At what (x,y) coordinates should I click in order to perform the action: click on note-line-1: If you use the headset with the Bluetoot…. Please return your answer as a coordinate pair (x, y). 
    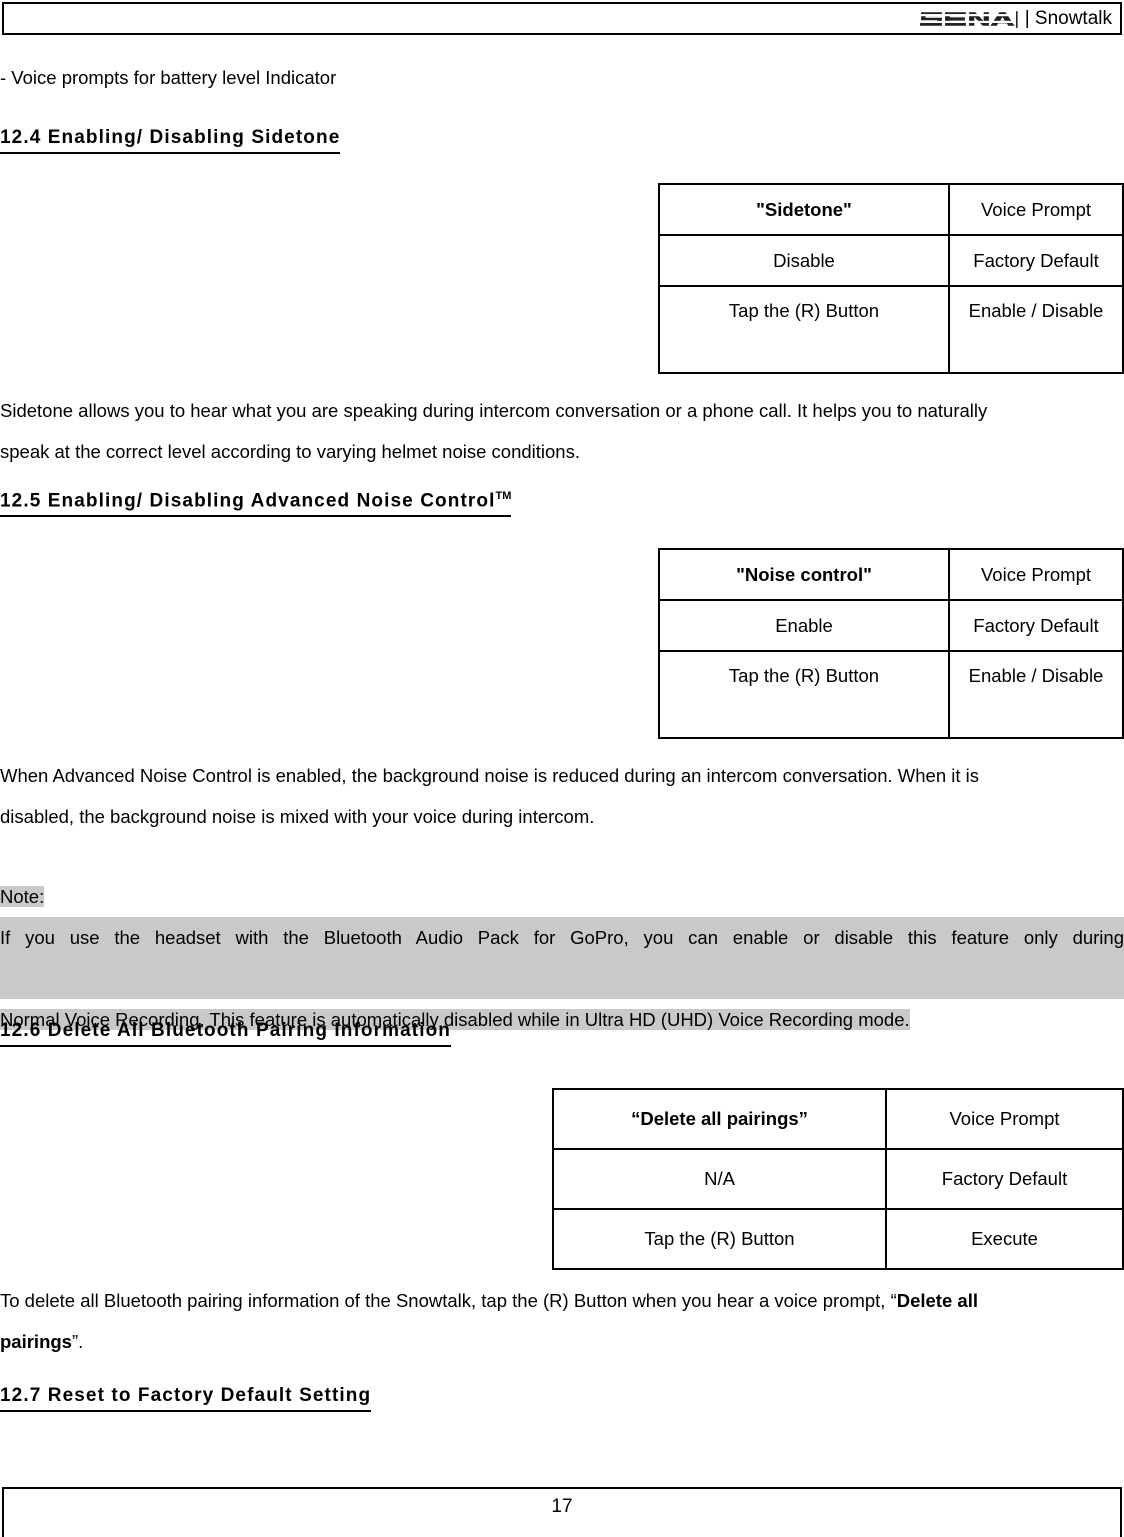
    Looking at the image, I should click on (562, 958).